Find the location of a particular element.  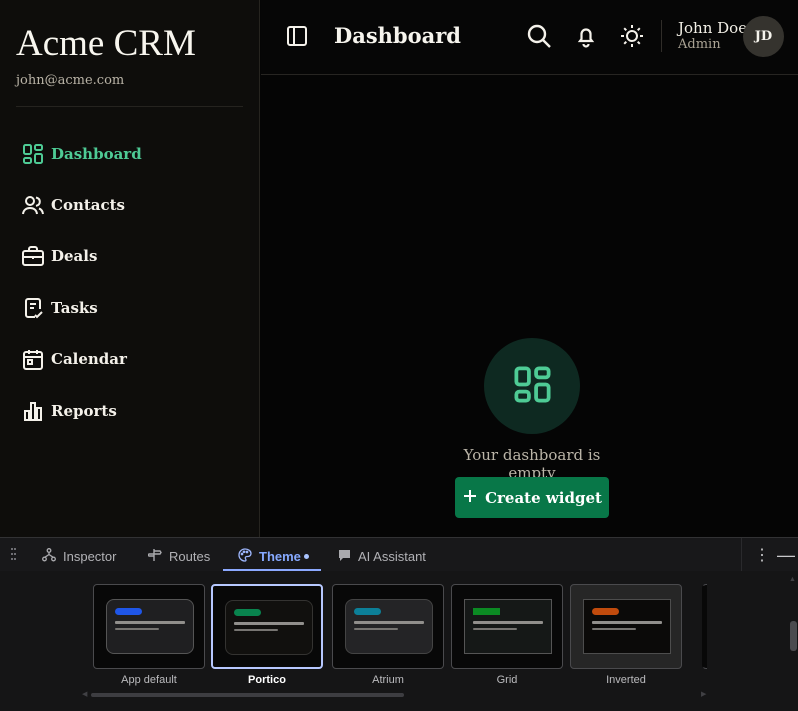

tab-label: AI Assistant is located at coordinates (392, 556).